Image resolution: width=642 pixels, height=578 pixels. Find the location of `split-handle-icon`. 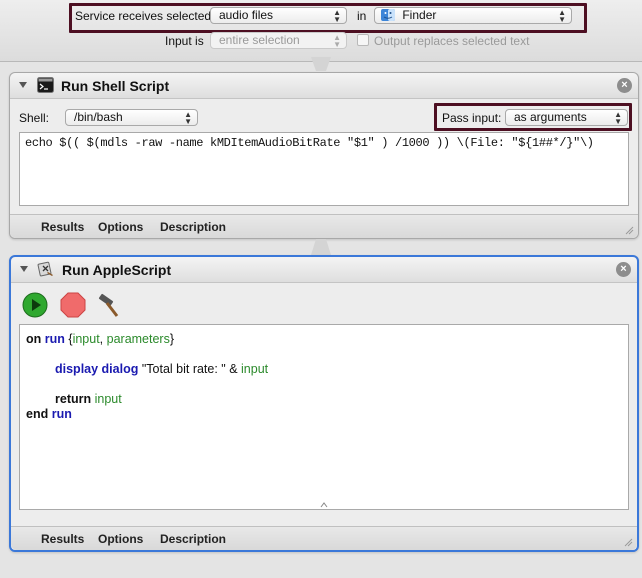

split-handle-icon is located at coordinates (324, 505).